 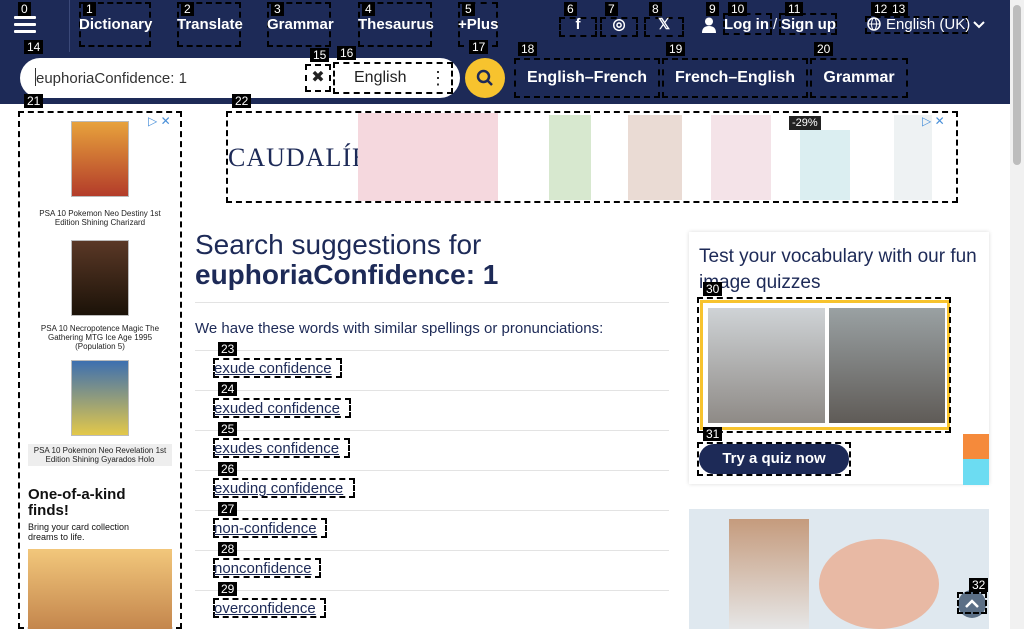 What do you see at coordinates (746, 24) in the screenshot?
I see `login-link: Log in` at bounding box center [746, 24].